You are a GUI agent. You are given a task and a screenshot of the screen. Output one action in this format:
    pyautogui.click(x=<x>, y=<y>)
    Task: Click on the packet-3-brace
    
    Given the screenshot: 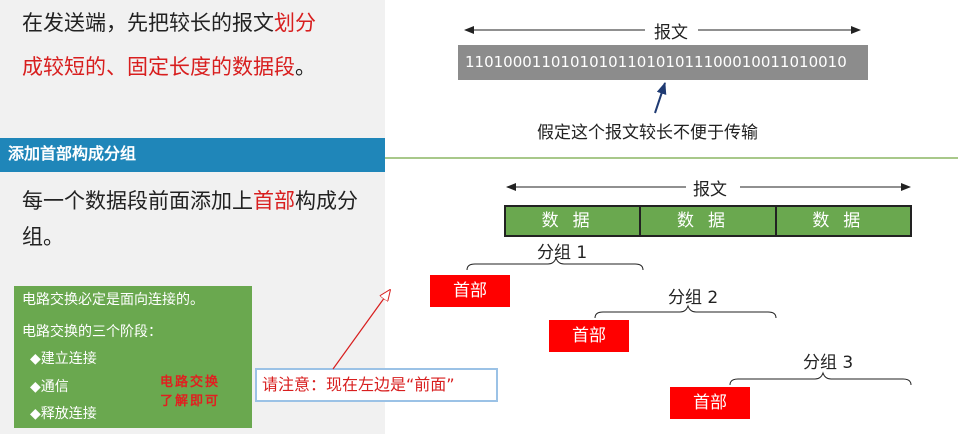 What is the action you would take?
    pyautogui.click(x=820, y=378)
    